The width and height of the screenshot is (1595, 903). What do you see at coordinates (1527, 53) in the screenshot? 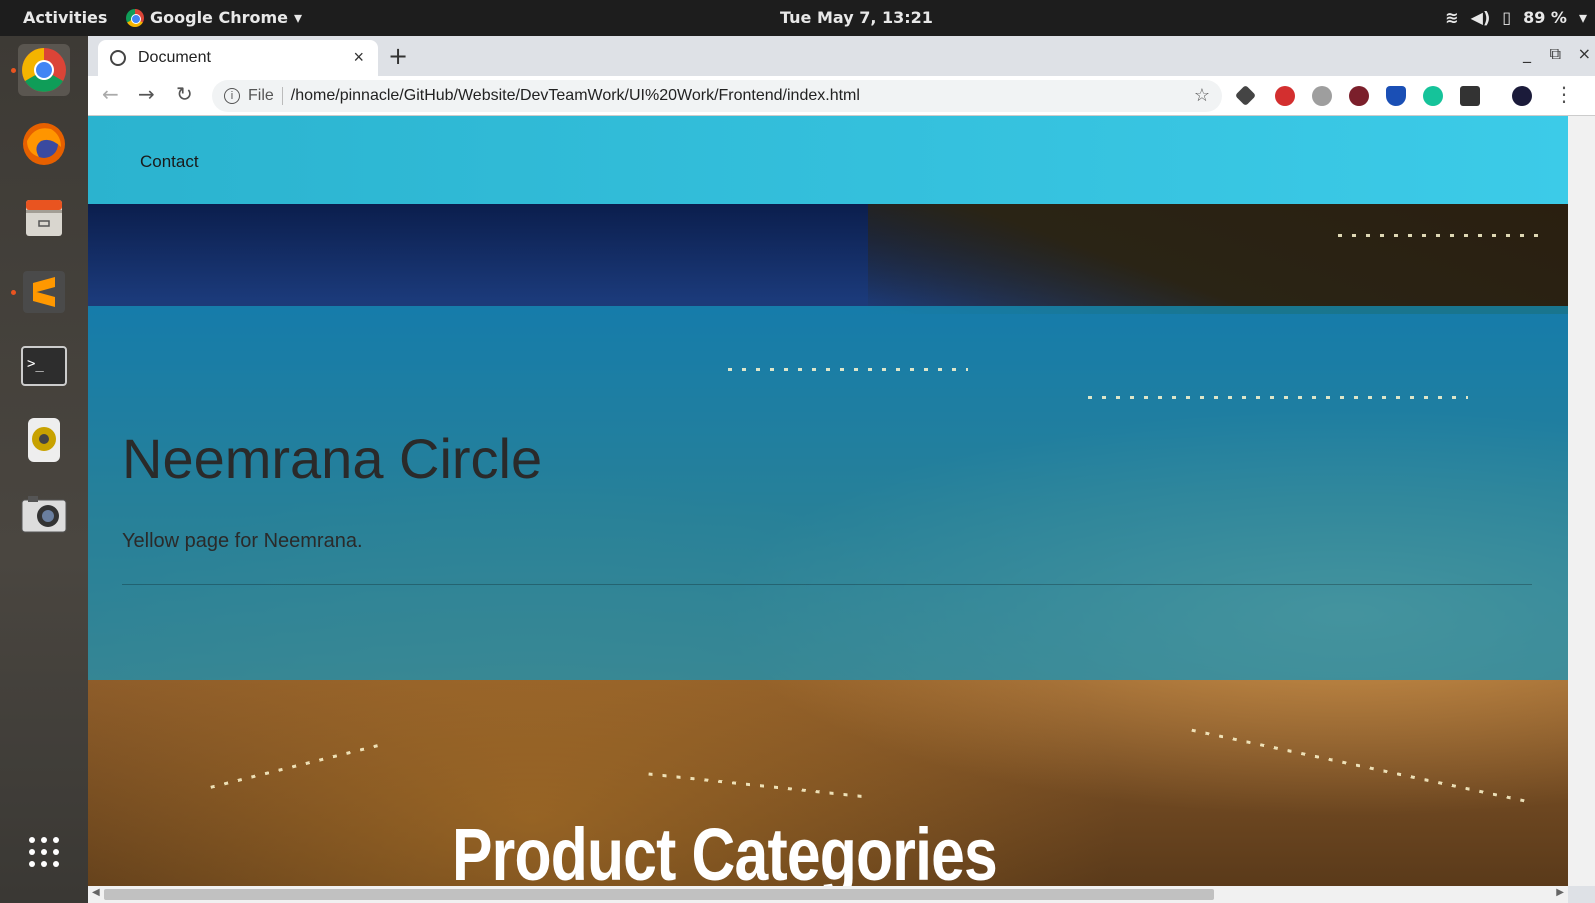
I see `minimize-button: _` at bounding box center [1527, 53].